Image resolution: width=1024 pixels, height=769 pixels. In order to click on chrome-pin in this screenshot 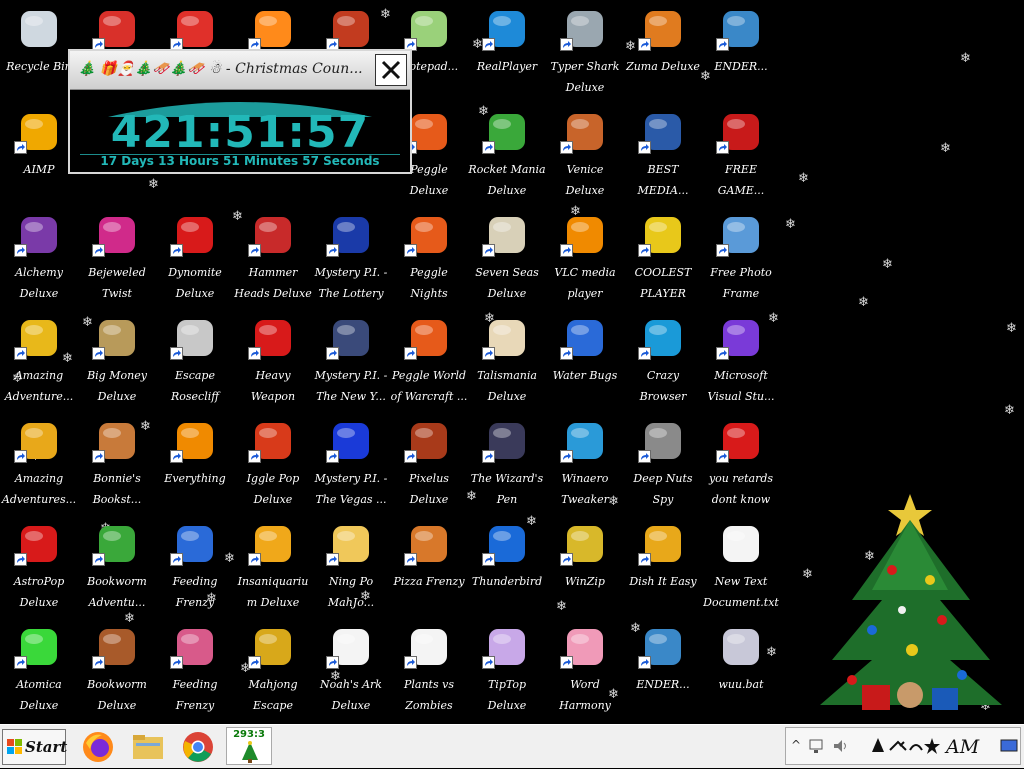, I will do `click(198, 747)`.